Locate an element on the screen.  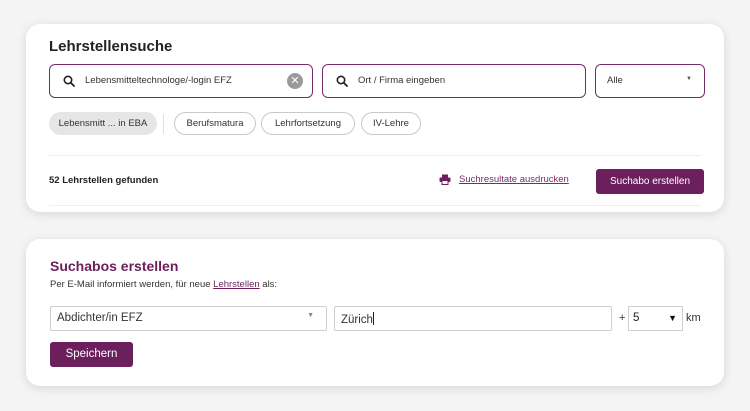
printer-icon is located at coordinates (445, 179).